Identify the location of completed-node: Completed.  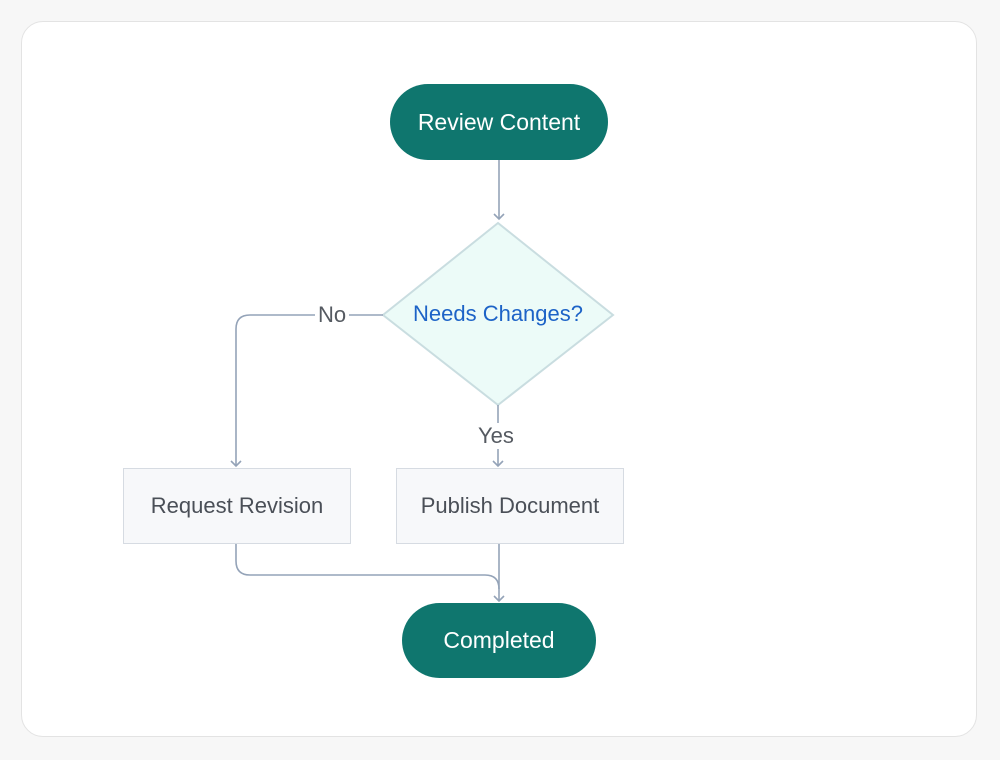
(499, 640).